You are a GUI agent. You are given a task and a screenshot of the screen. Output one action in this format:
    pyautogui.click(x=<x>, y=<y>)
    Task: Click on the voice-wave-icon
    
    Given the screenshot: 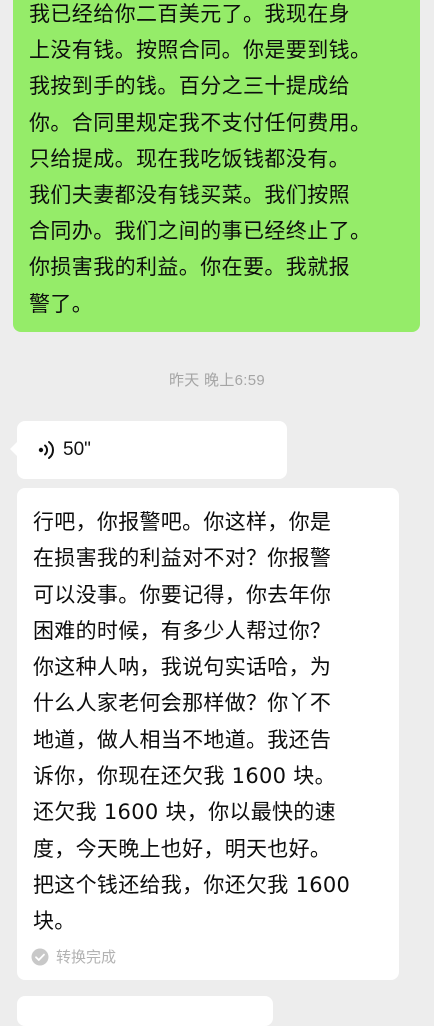 What is the action you would take?
    pyautogui.click(x=46, y=450)
    